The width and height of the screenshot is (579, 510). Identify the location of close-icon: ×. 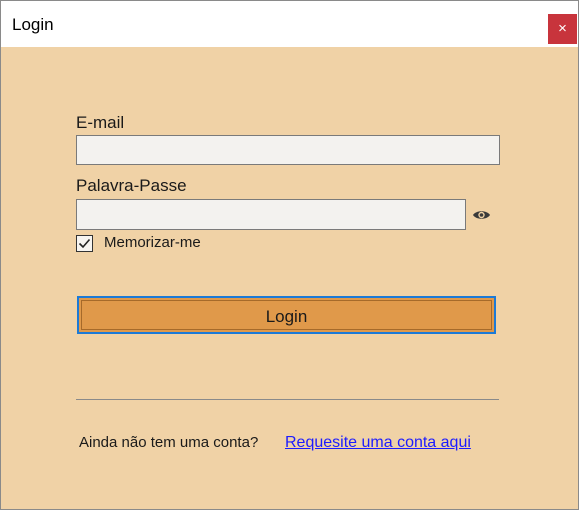
(562, 28).